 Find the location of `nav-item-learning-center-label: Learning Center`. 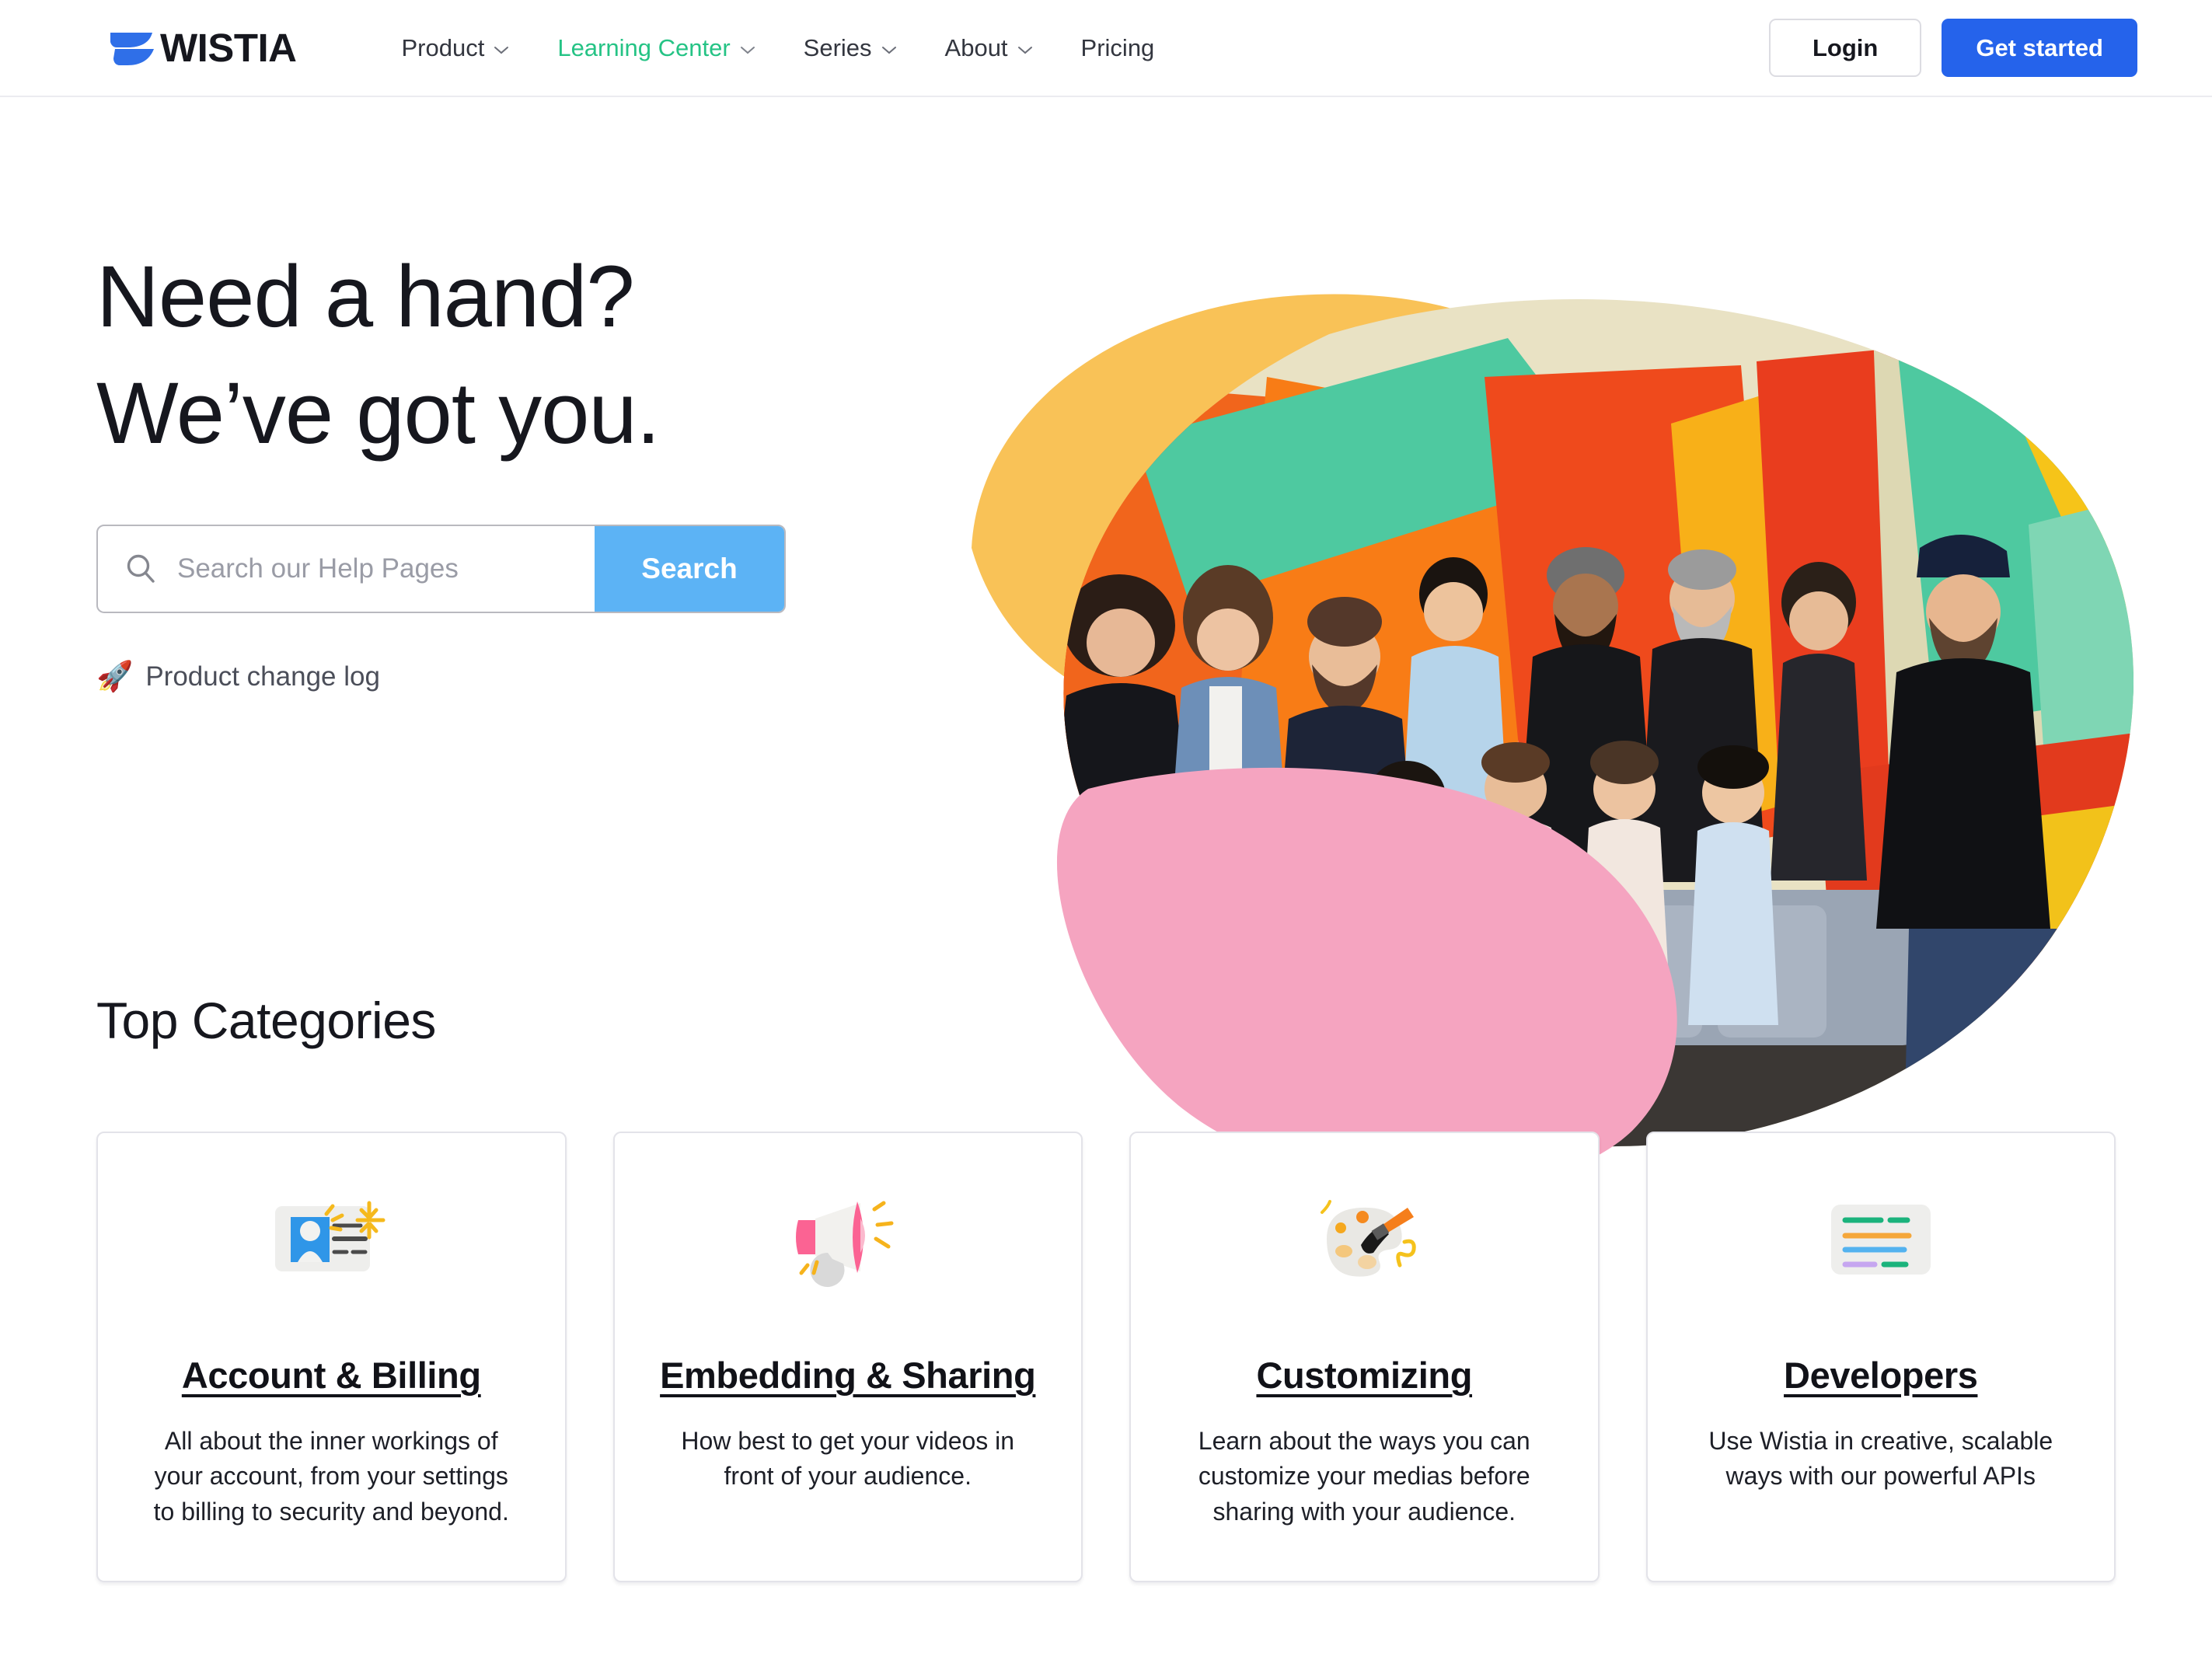

nav-item-learning-center-label: Learning Center is located at coordinates (644, 47).